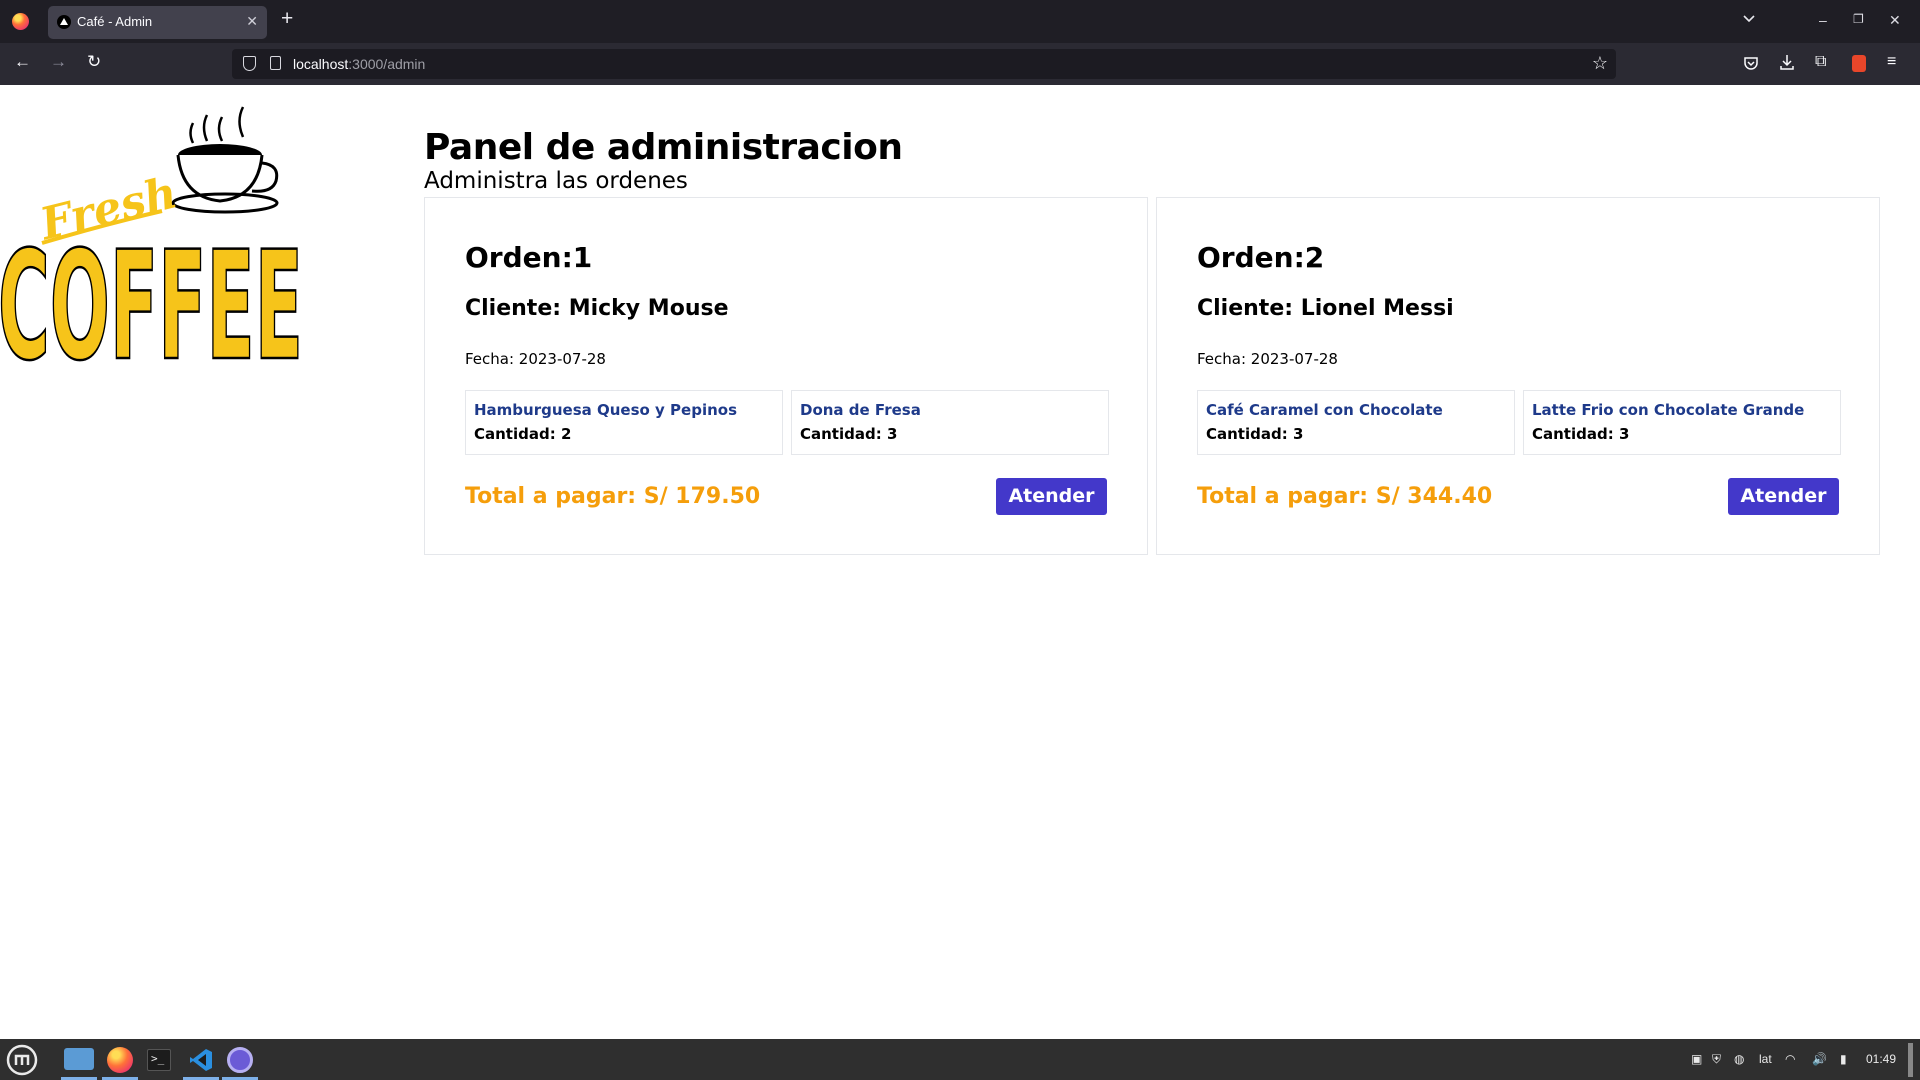 The image size is (1920, 1080). Describe the element at coordinates (151, 291) in the screenshot. I see `svg-text: COFFEE` at that location.